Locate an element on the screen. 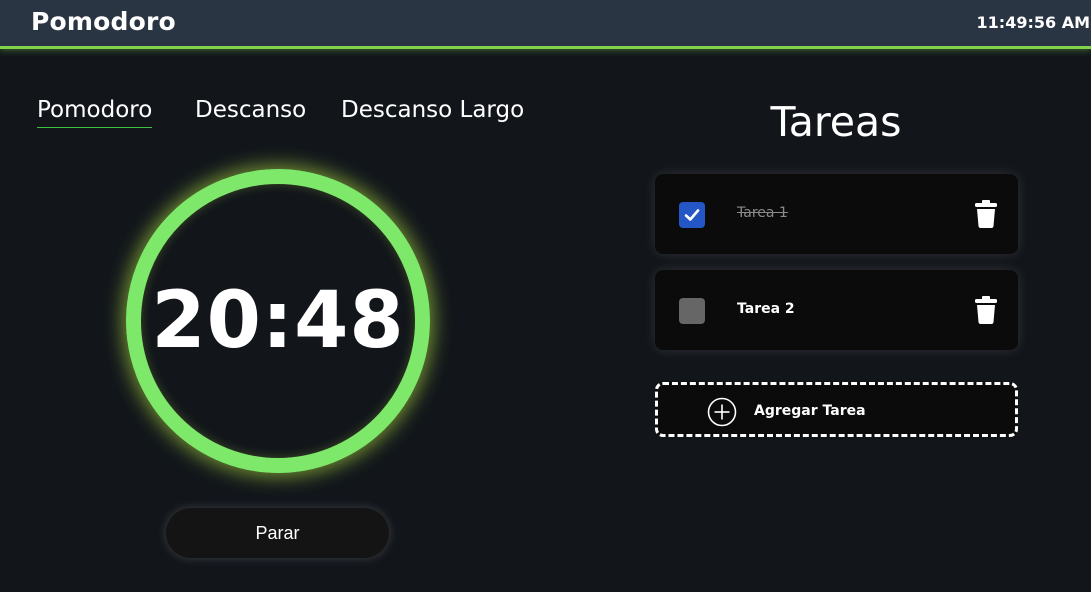  timer-ring: 20:48 is located at coordinates (278, 321).